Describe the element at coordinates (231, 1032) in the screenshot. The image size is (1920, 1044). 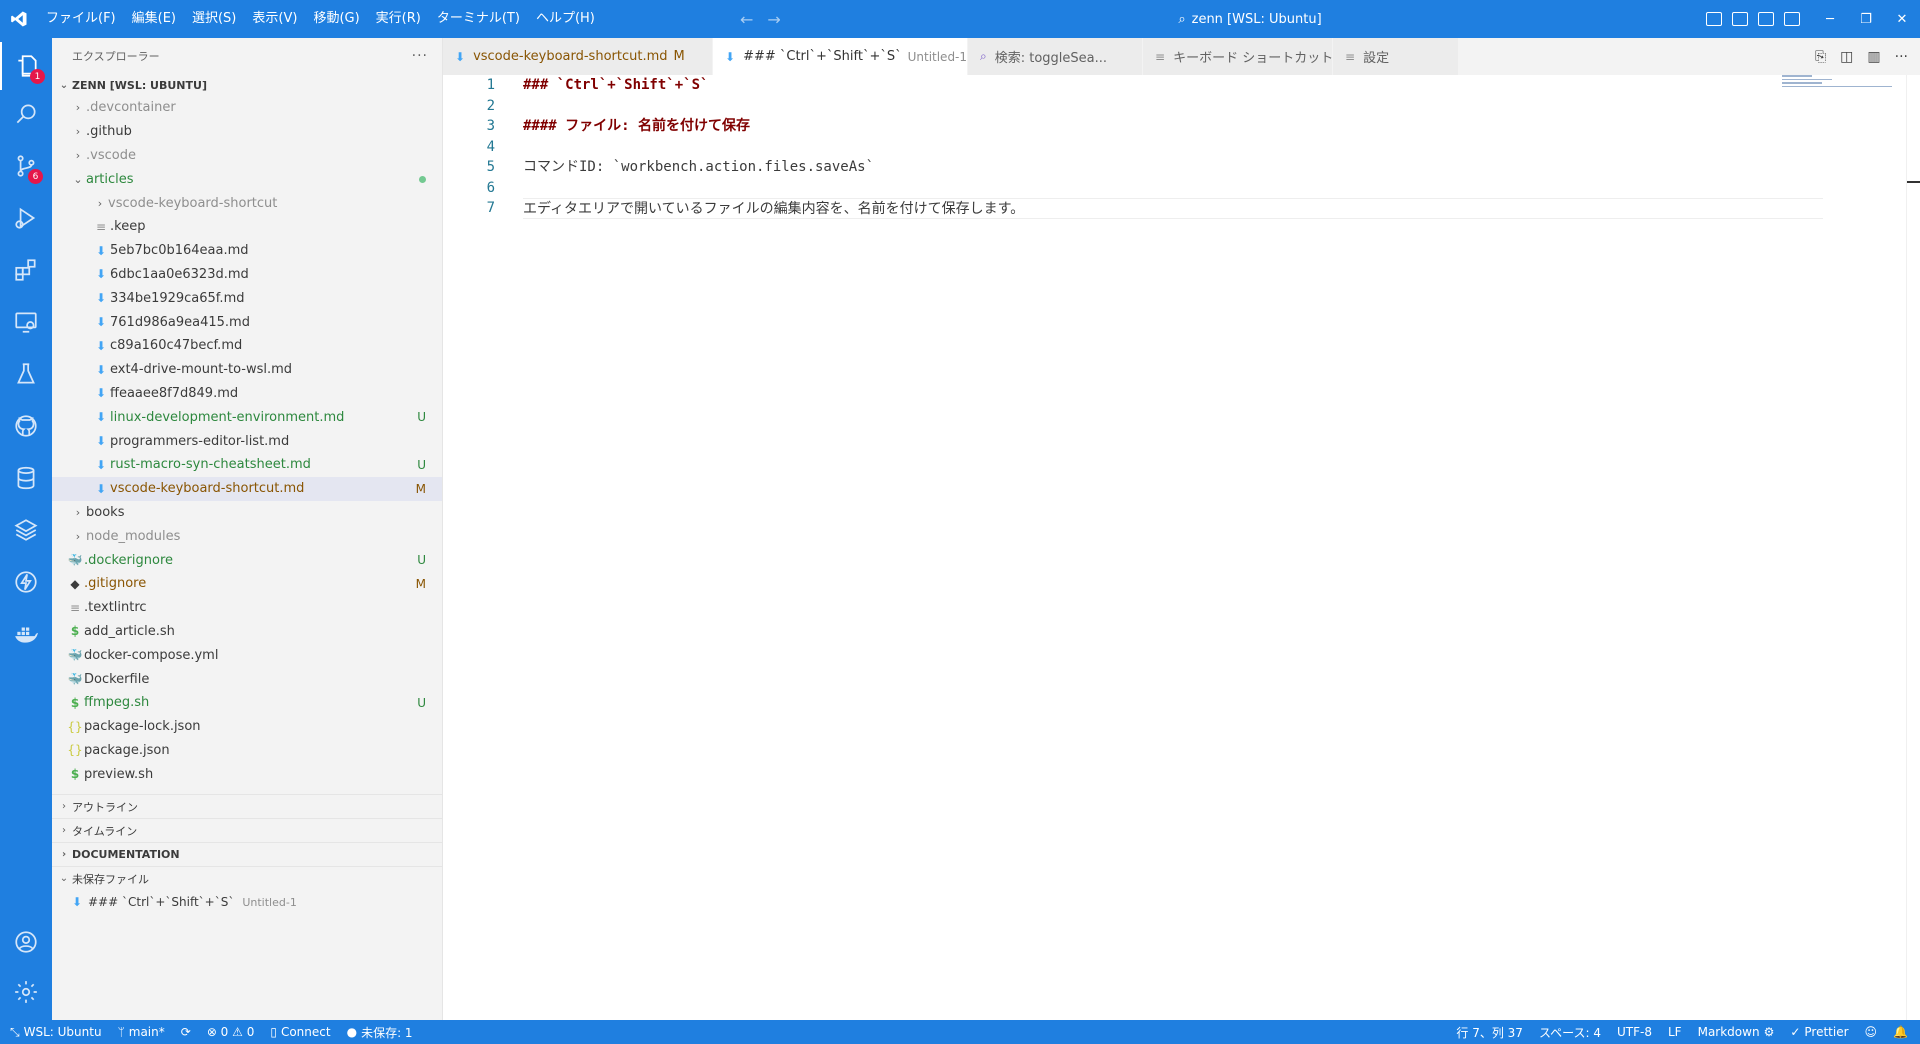
I see `problems-indicator: ⊗ 0 ⚠ 0` at that location.